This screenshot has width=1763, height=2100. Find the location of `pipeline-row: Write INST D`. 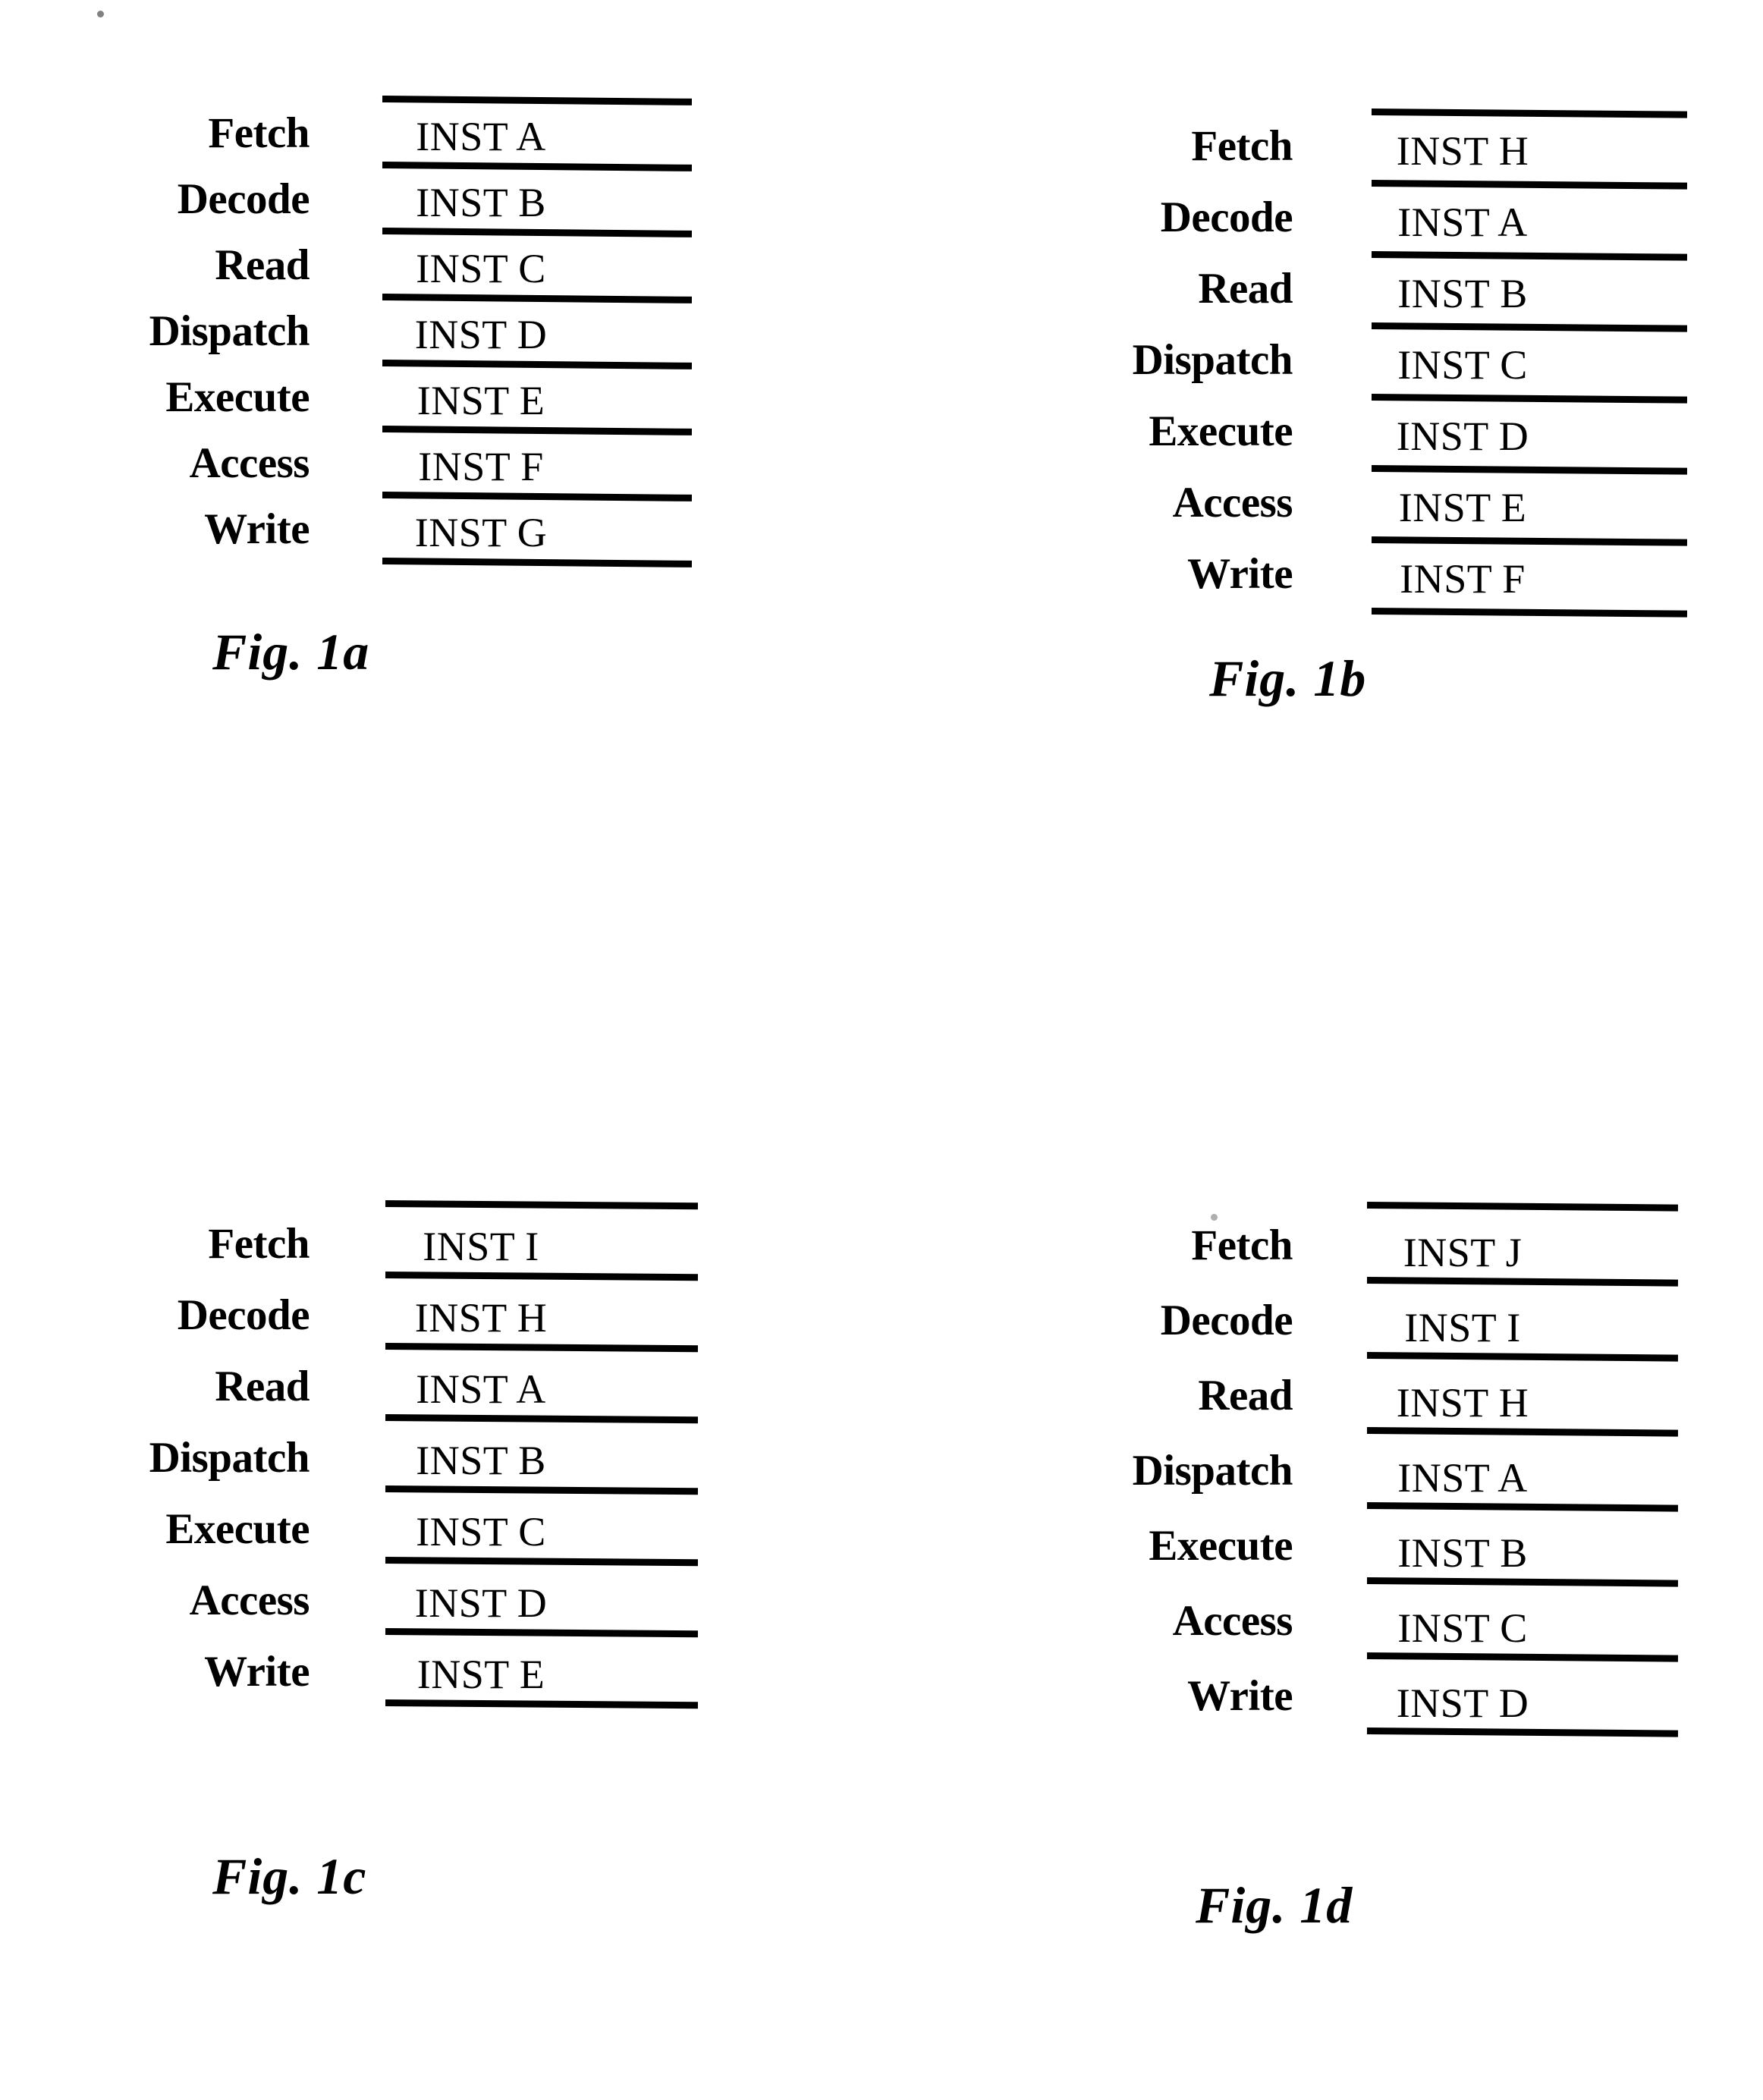

pipeline-row: Write INST D is located at coordinates (1330, 1696).